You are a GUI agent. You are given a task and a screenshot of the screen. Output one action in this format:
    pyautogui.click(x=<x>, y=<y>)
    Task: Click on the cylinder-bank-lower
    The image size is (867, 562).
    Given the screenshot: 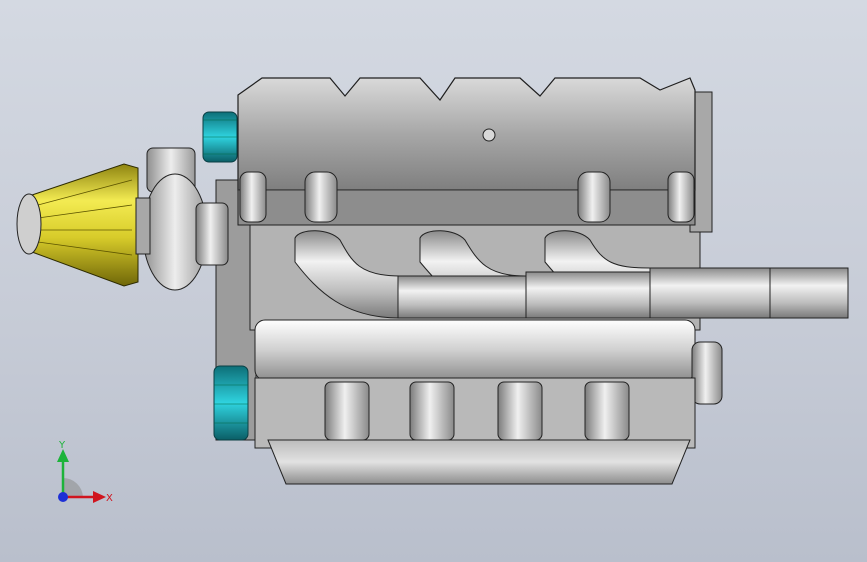 What is the action you would take?
    pyautogui.click(x=488, y=384)
    